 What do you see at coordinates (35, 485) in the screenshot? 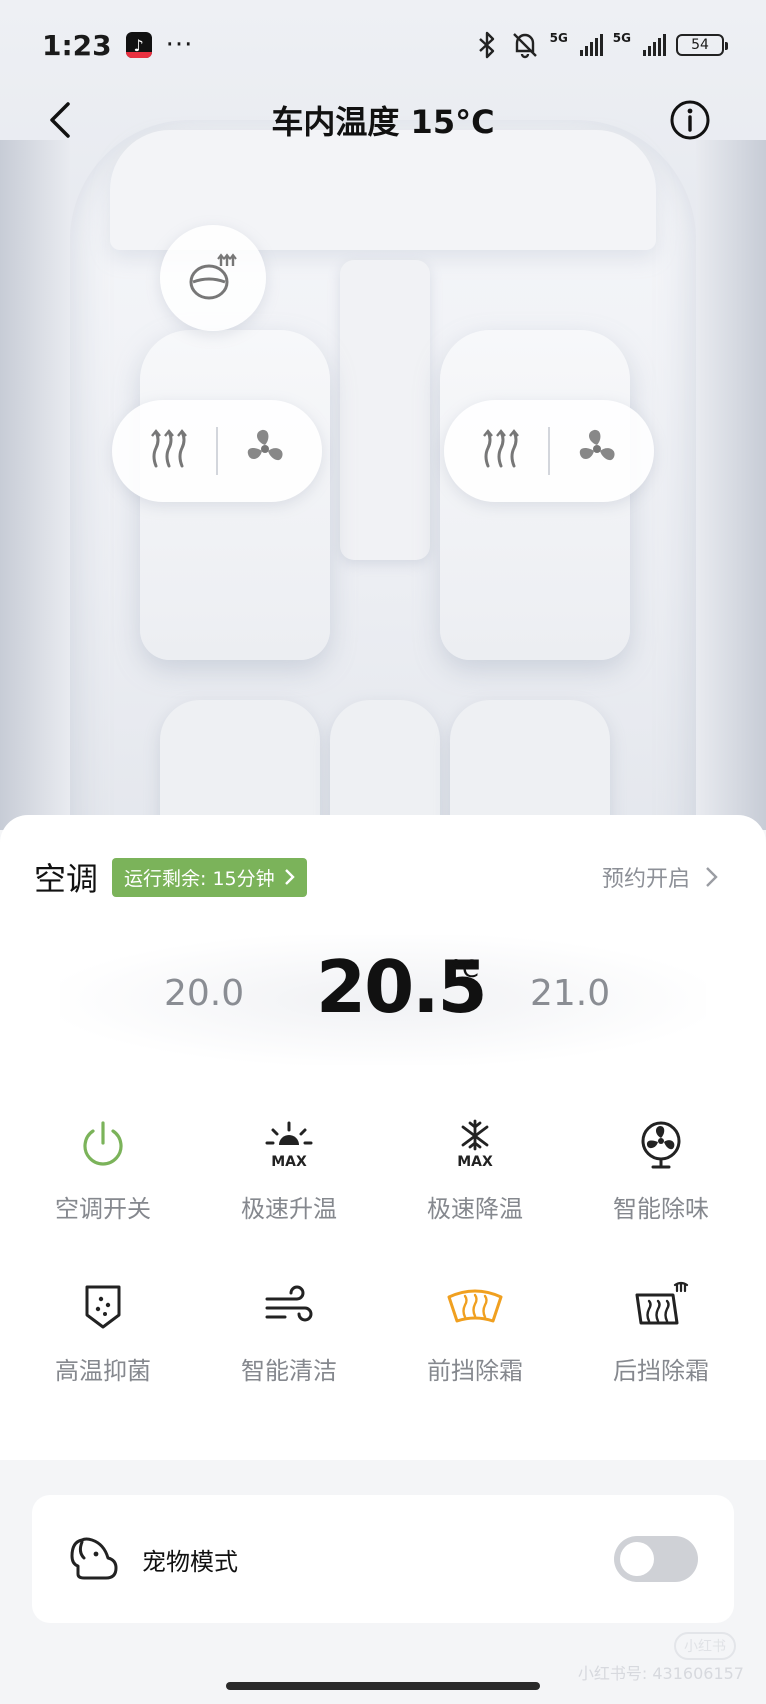
I see `car-left-door` at bounding box center [35, 485].